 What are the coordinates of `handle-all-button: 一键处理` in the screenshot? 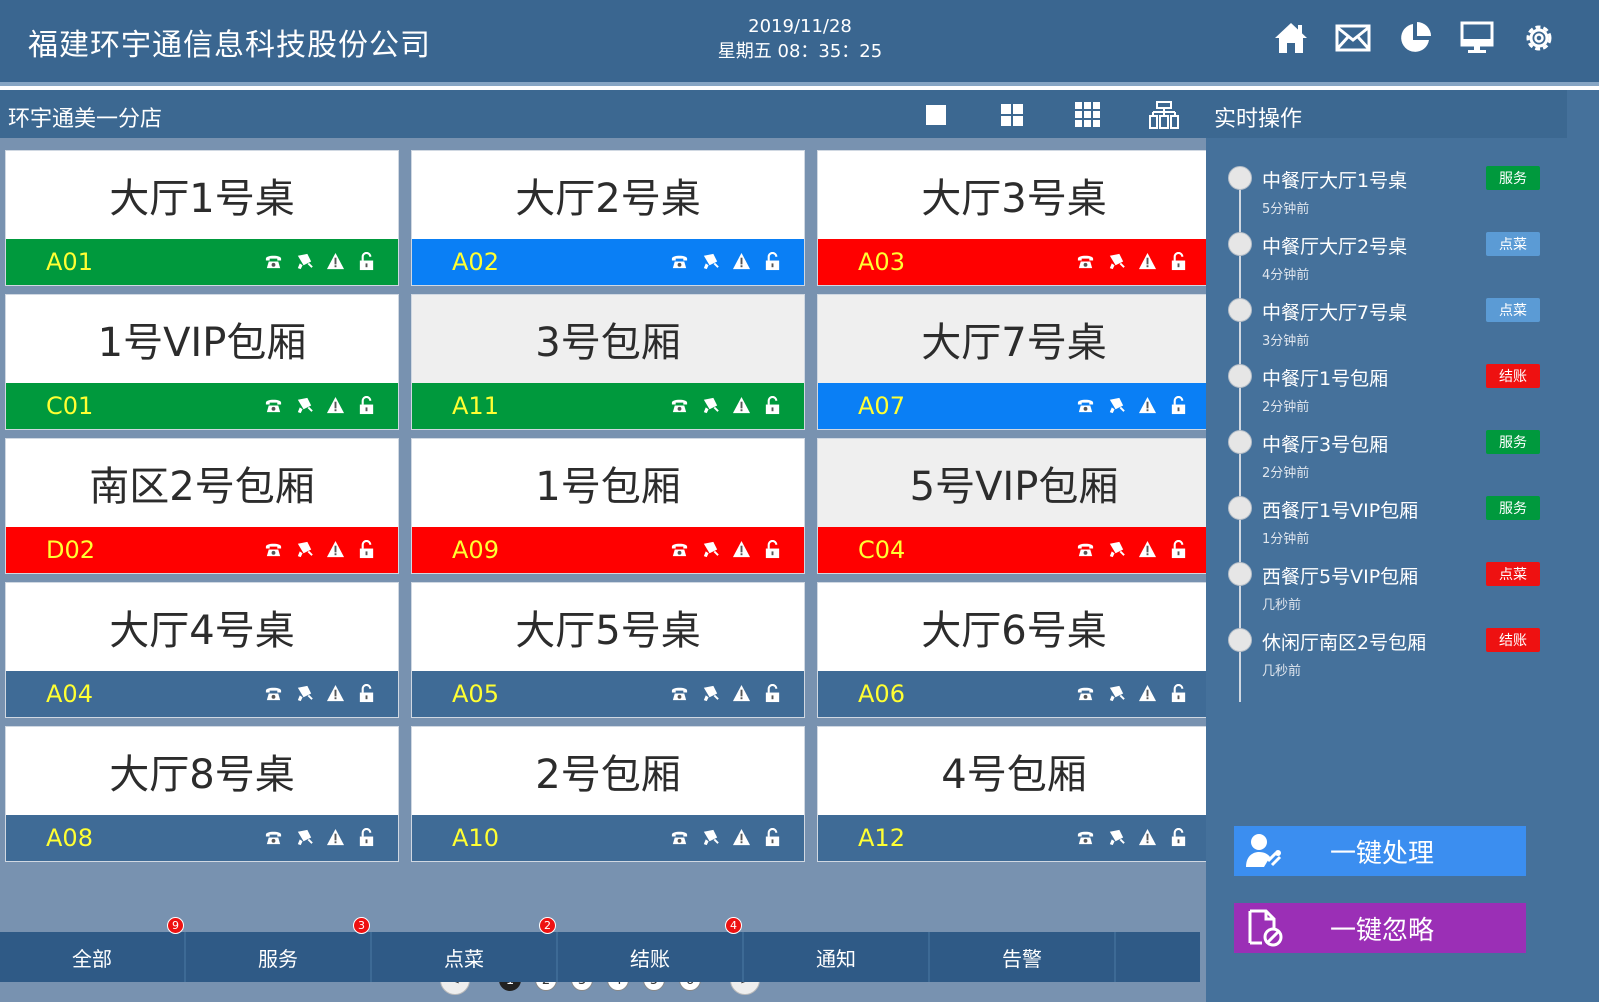 It's located at (1380, 851).